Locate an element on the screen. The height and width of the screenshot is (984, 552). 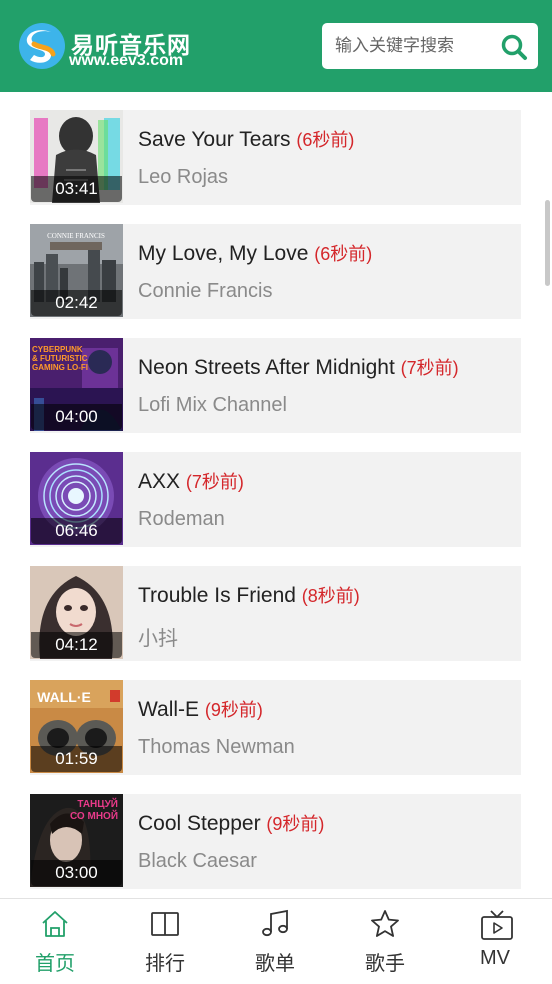
logo-icon is located at coordinates (42, 46).